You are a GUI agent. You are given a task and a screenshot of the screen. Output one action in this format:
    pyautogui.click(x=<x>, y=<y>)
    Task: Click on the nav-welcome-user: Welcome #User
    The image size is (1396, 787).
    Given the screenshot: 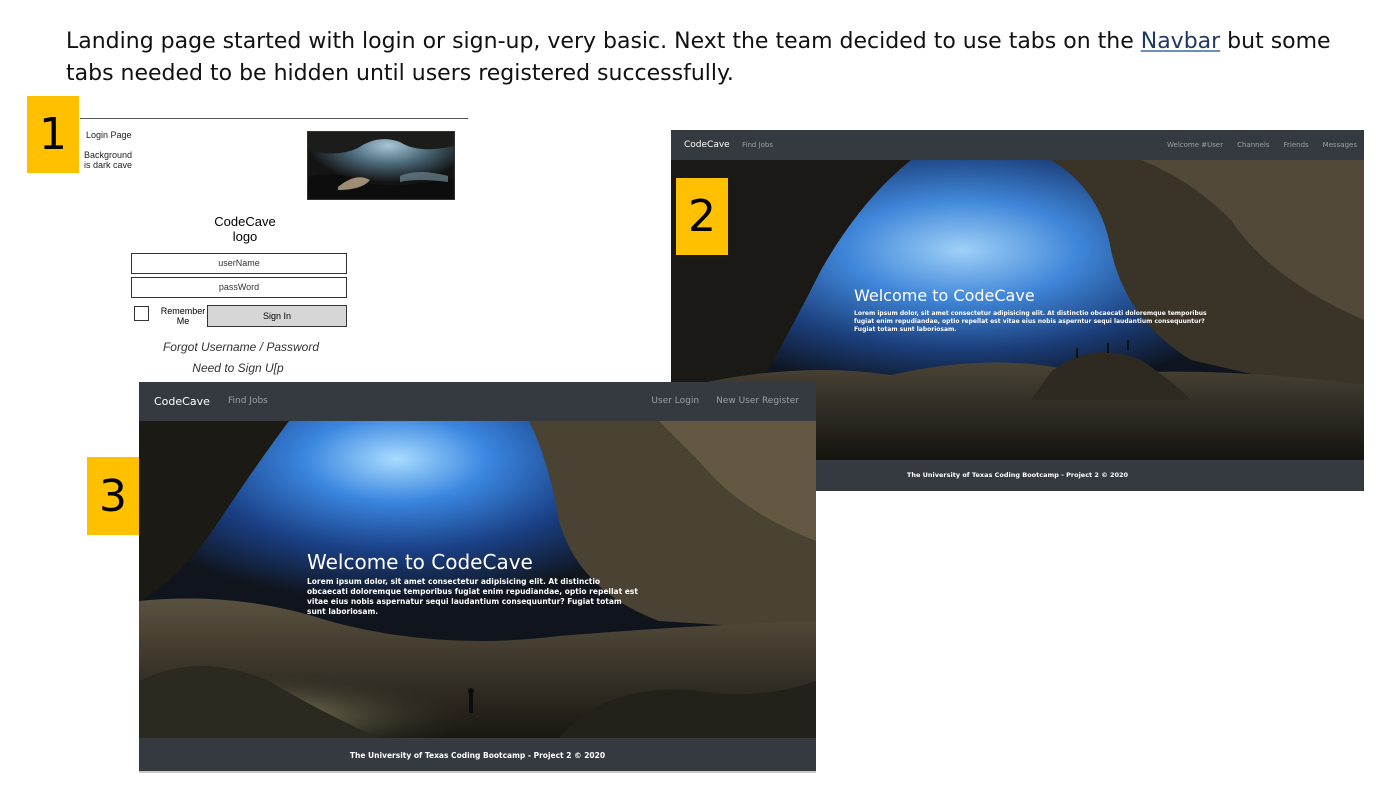 What is the action you would take?
    pyautogui.click(x=1195, y=145)
    